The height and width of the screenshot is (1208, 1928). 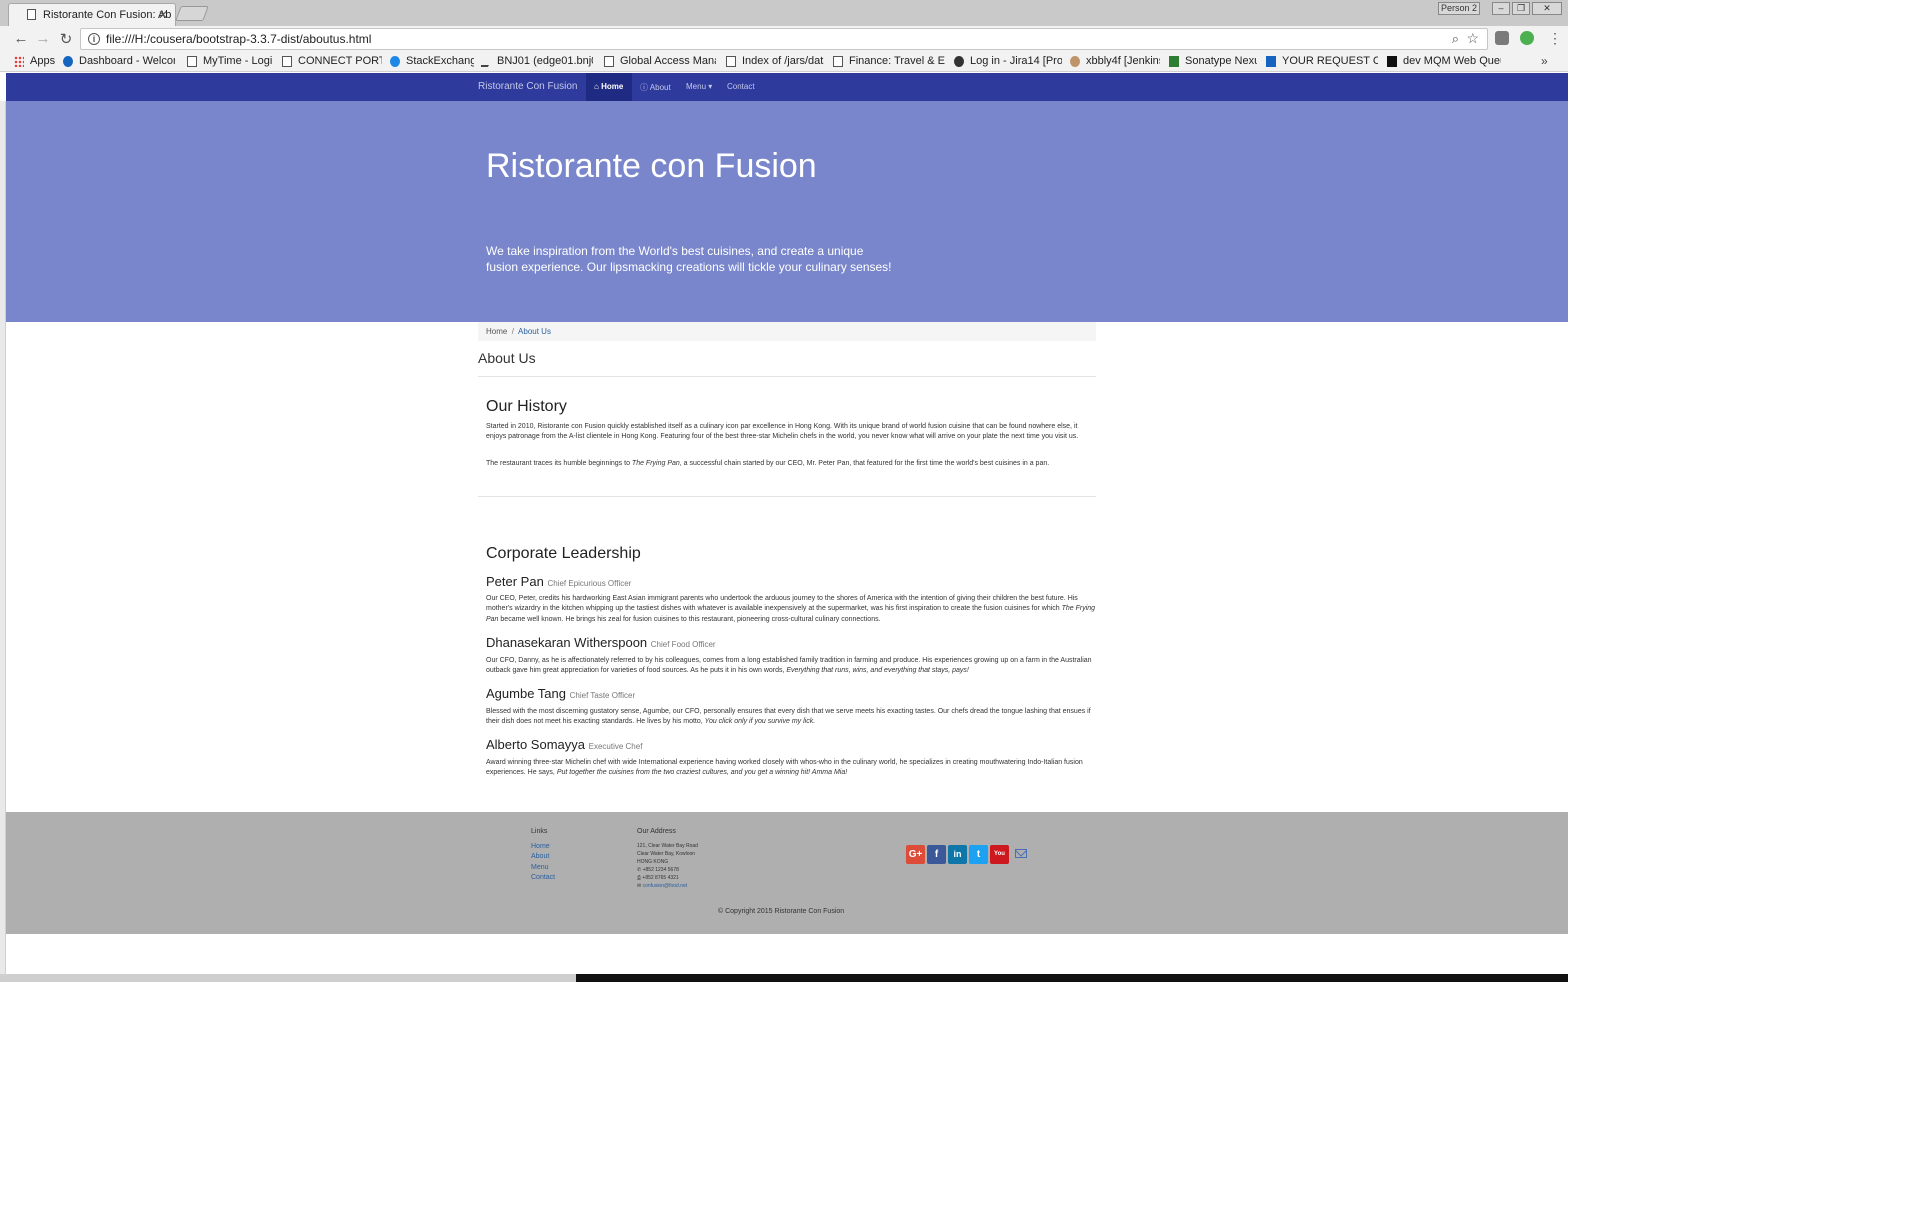 What do you see at coordinates (978, 854) in the screenshot?
I see `twitter-icon: t` at bounding box center [978, 854].